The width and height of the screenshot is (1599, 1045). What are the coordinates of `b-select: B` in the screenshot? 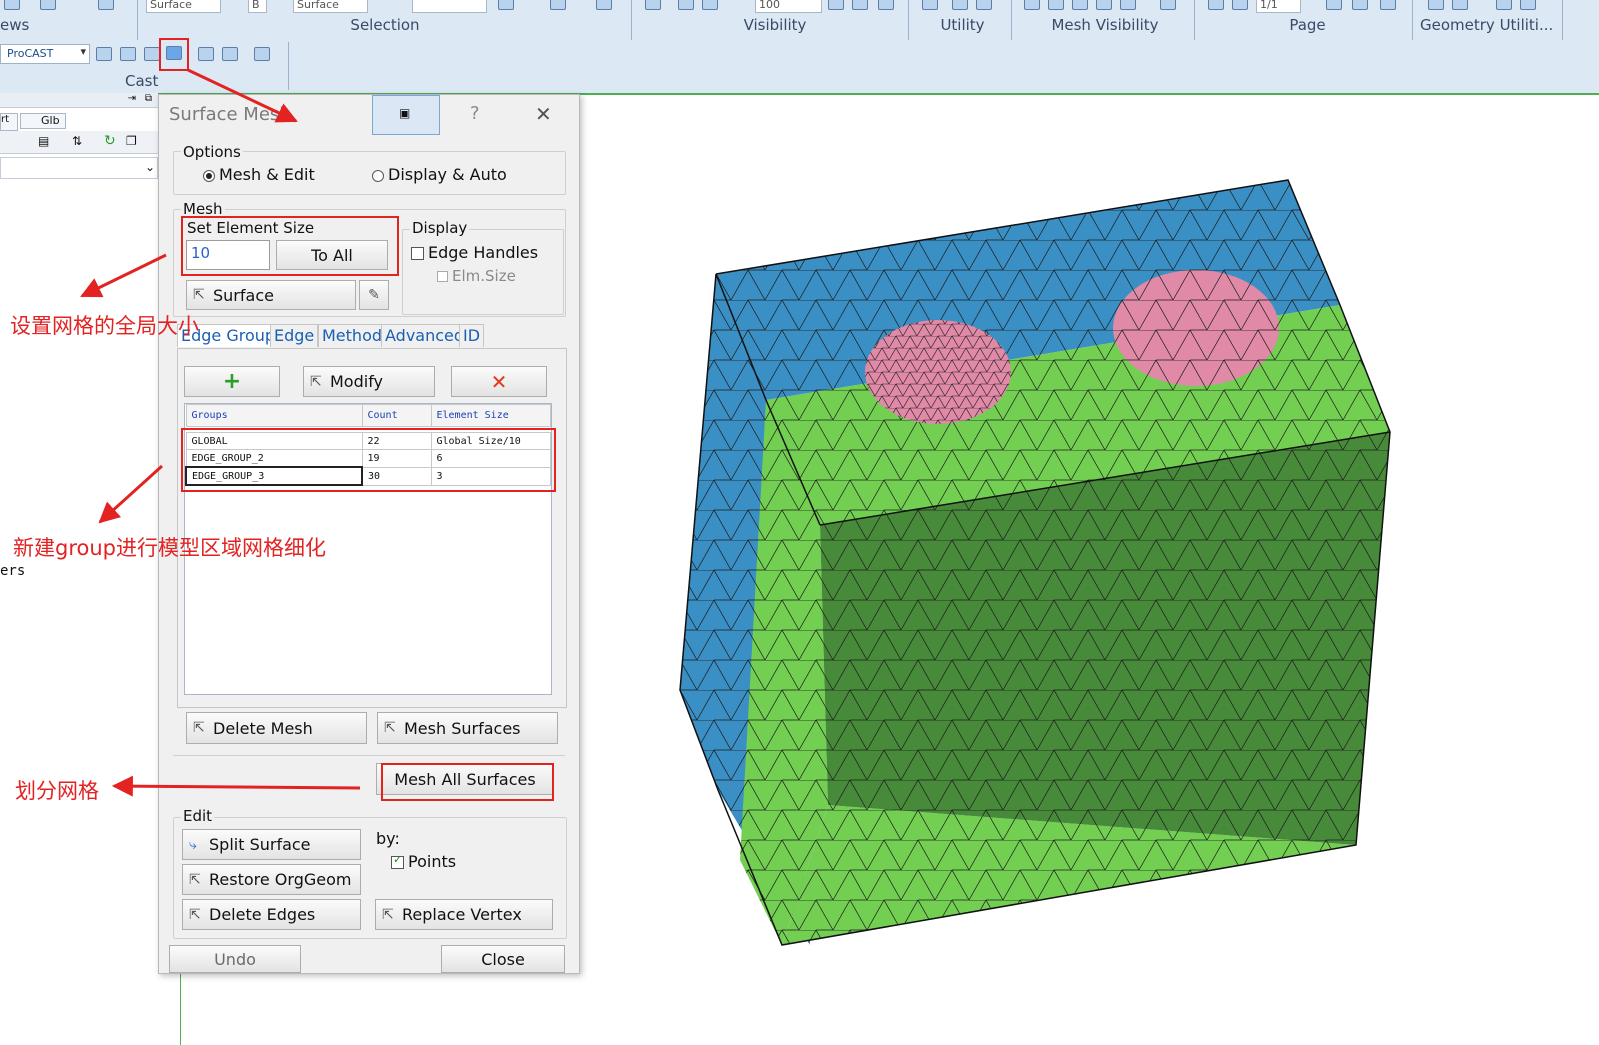 It's located at (257, 6).